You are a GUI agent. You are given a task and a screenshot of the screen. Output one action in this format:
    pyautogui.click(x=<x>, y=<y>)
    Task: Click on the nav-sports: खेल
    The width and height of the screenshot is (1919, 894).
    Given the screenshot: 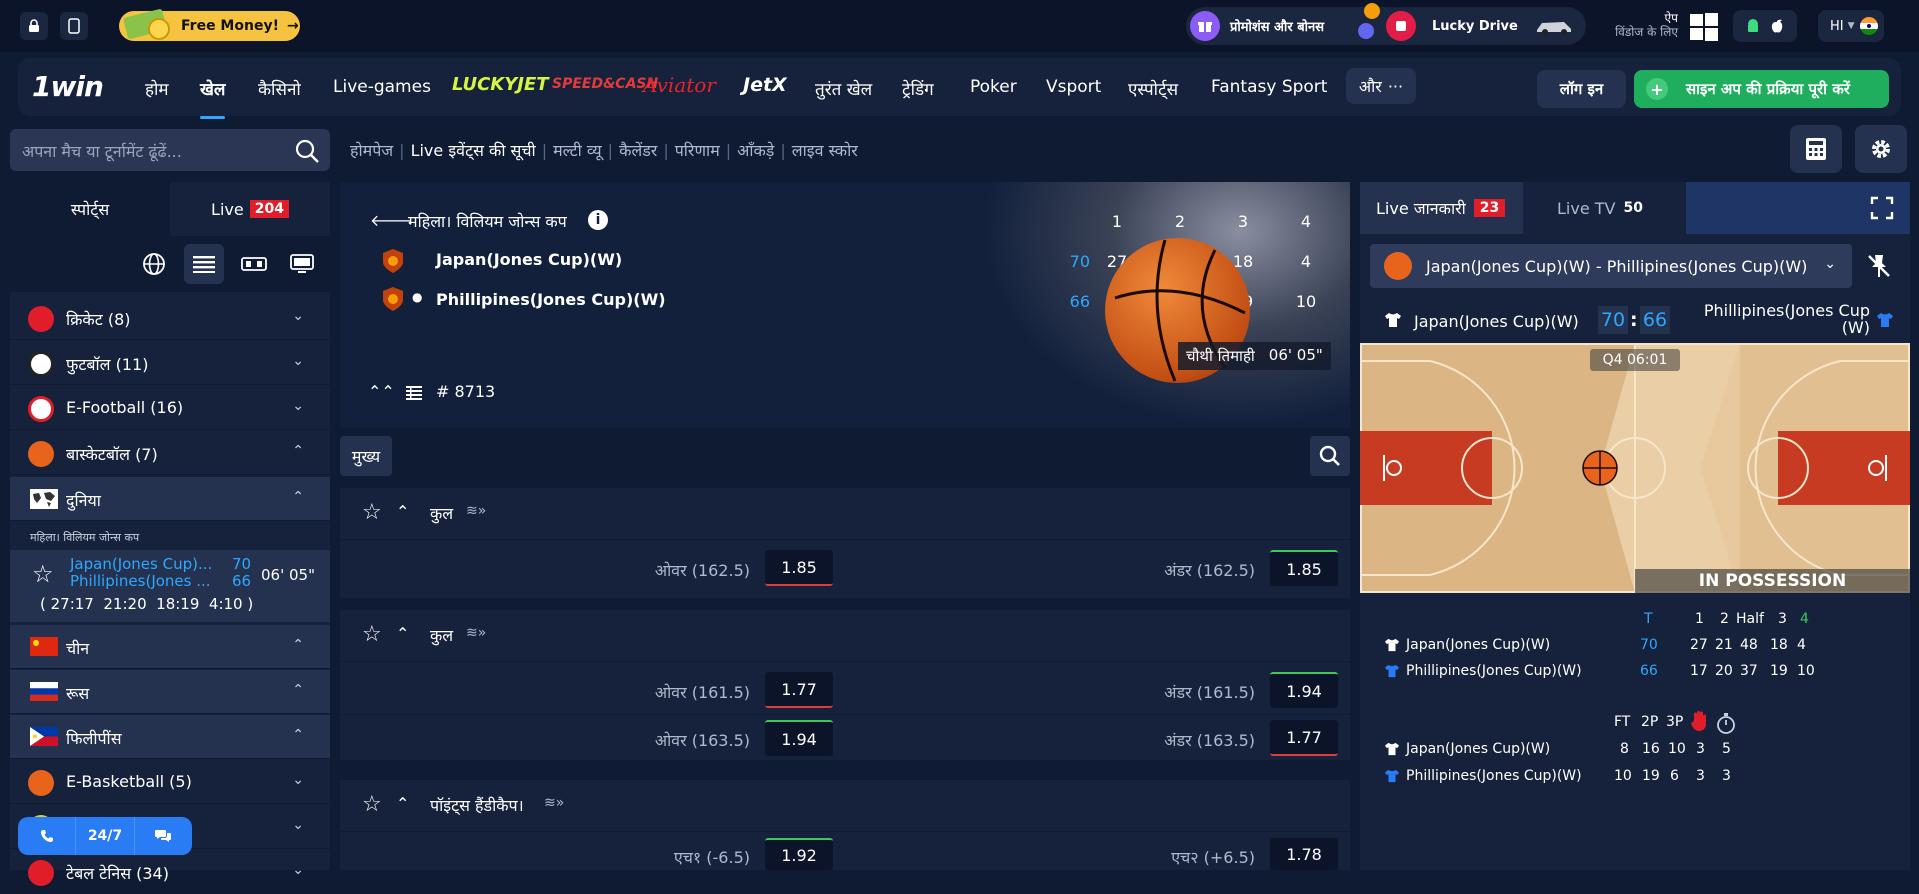 What is the action you would take?
    pyautogui.click(x=213, y=98)
    